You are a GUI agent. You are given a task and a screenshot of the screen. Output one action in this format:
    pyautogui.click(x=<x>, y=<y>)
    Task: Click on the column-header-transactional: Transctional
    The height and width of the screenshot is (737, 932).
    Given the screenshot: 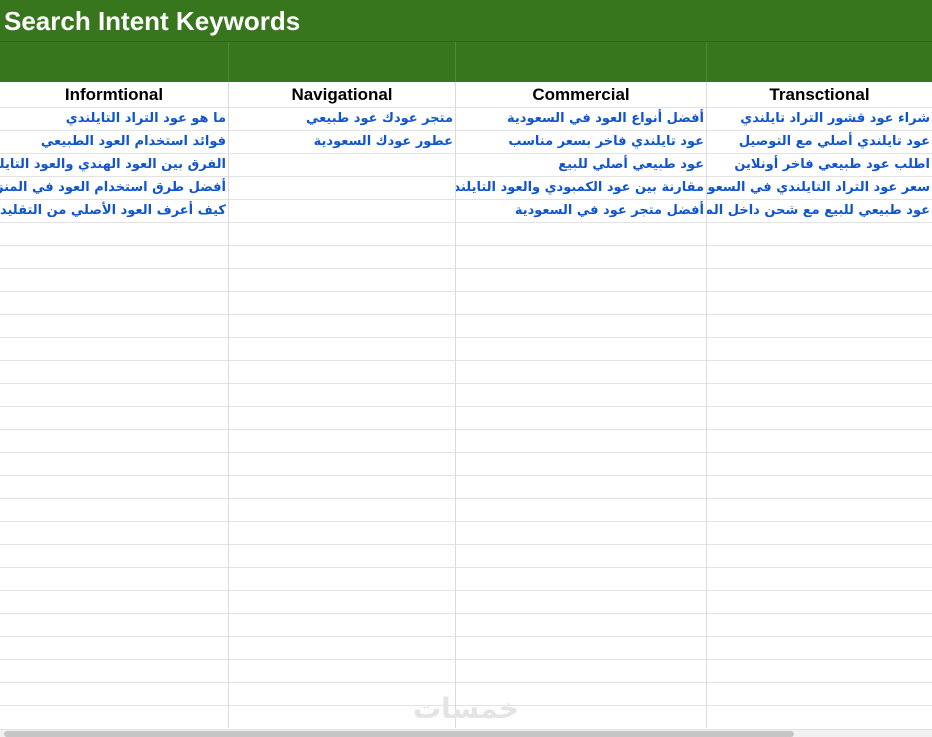 What is the action you would take?
    pyautogui.click(x=819, y=94)
    